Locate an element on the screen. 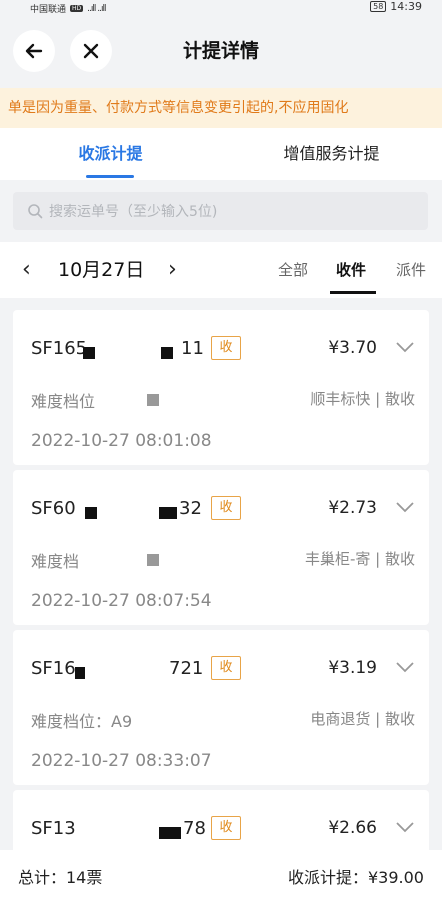 Image resolution: width=442 pixels, height=912 pixels. filter-receive: 收件 is located at coordinates (353, 270).